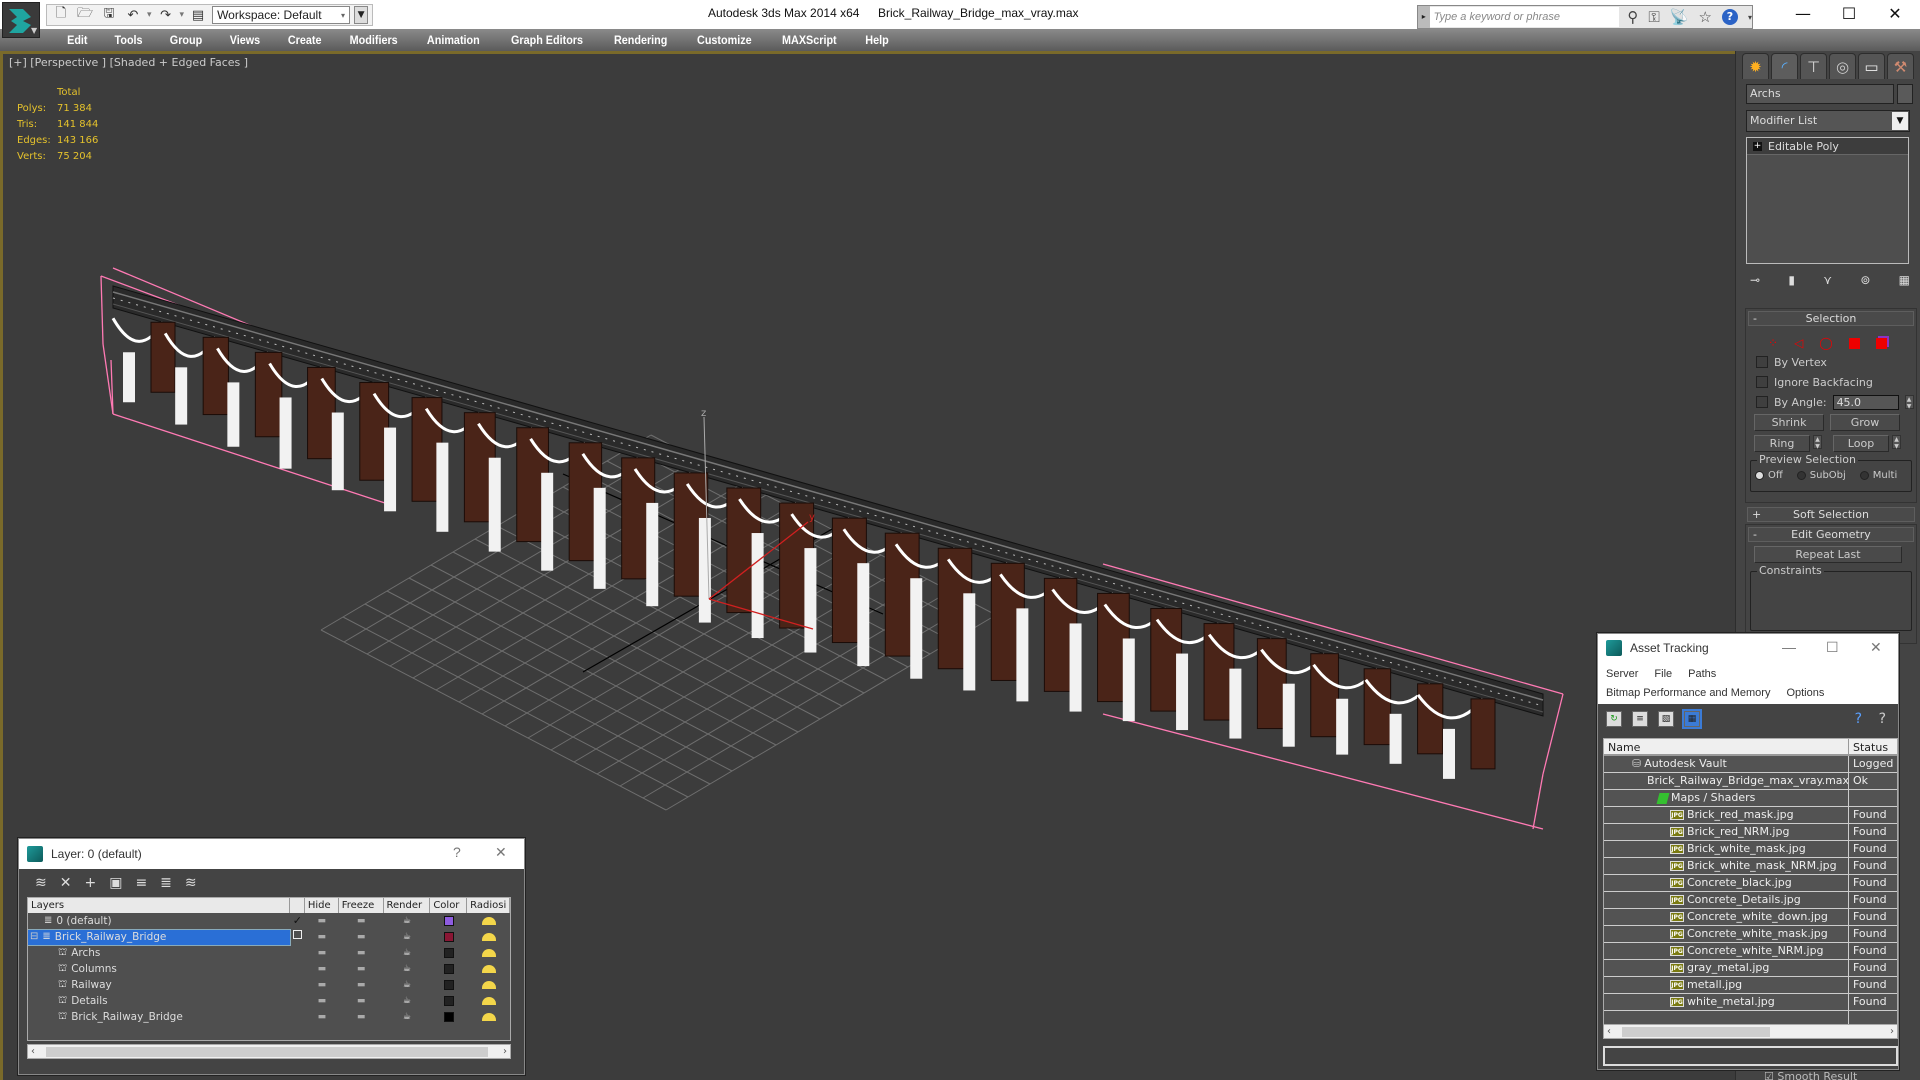  I want to click on vertex-mode-icon: ⁘, so click(1773, 343).